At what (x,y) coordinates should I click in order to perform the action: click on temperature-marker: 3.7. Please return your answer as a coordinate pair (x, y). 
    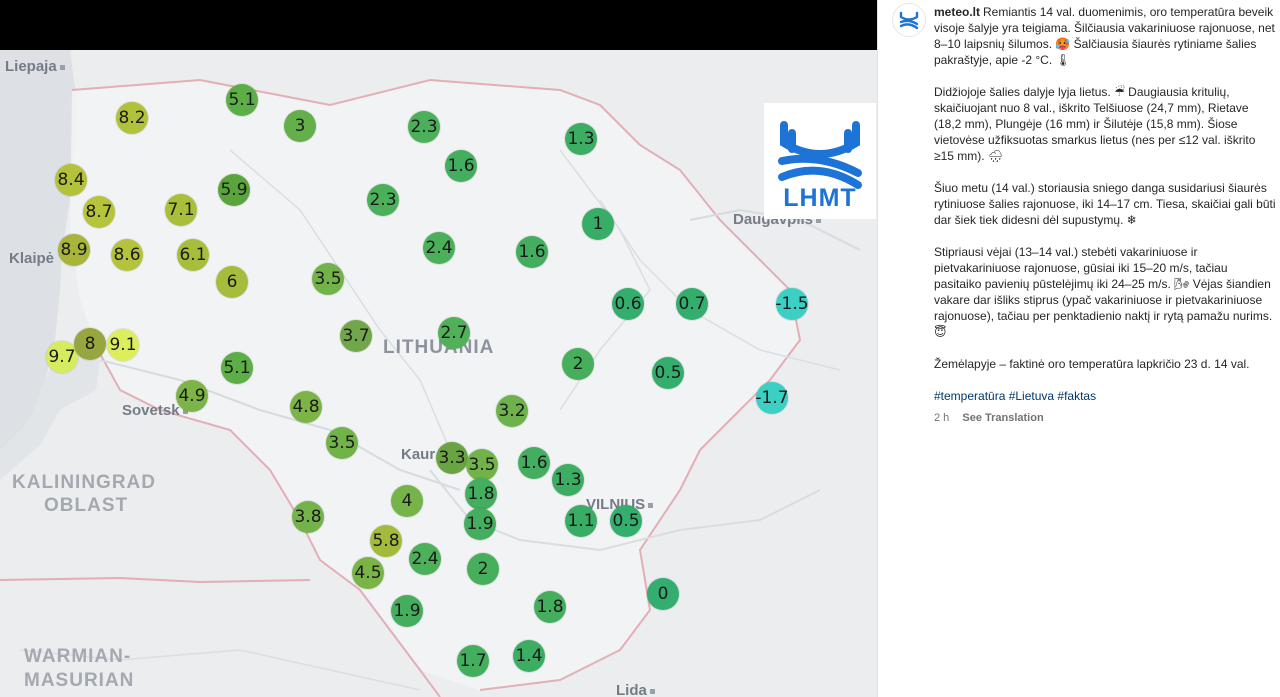
    Looking at the image, I should click on (356, 336).